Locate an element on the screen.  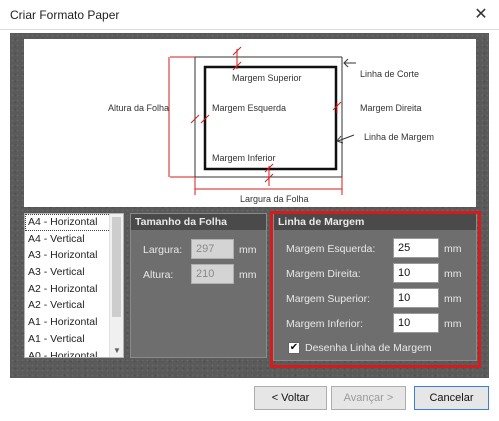
altura-unit: mm is located at coordinates (248, 275).